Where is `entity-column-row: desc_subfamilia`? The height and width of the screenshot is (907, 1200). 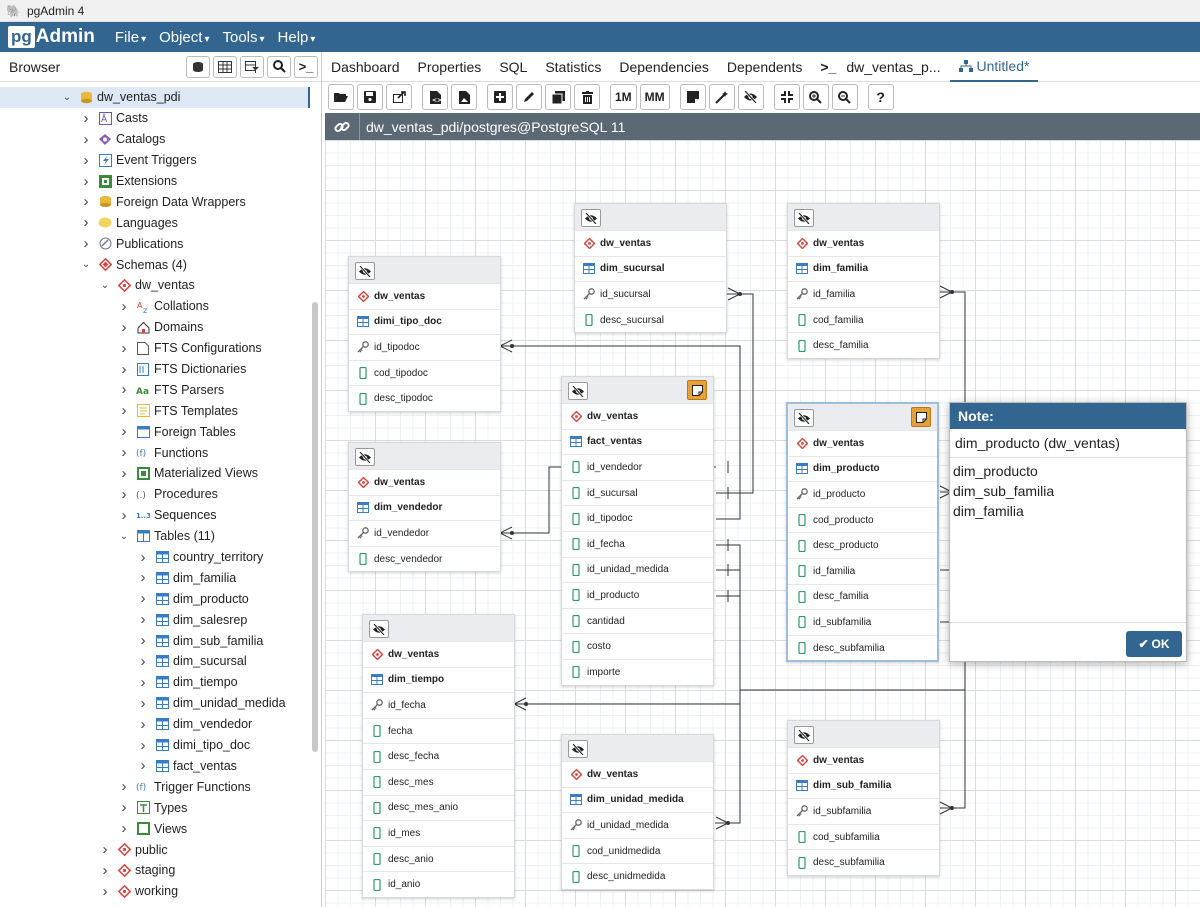 entity-column-row: desc_subfamilia is located at coordinates (863, 862).